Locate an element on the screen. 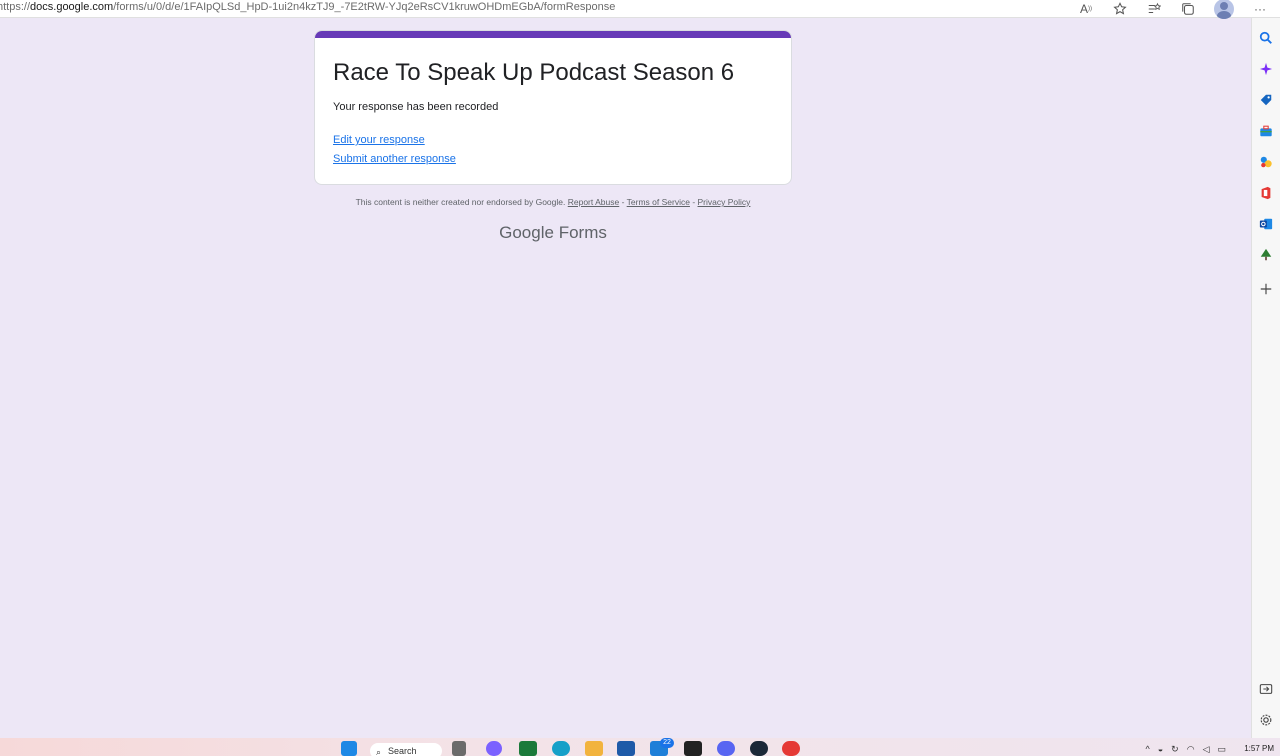 This screenshot has height=756, width=1280. games-icon is located at coordinates (1266, 162).